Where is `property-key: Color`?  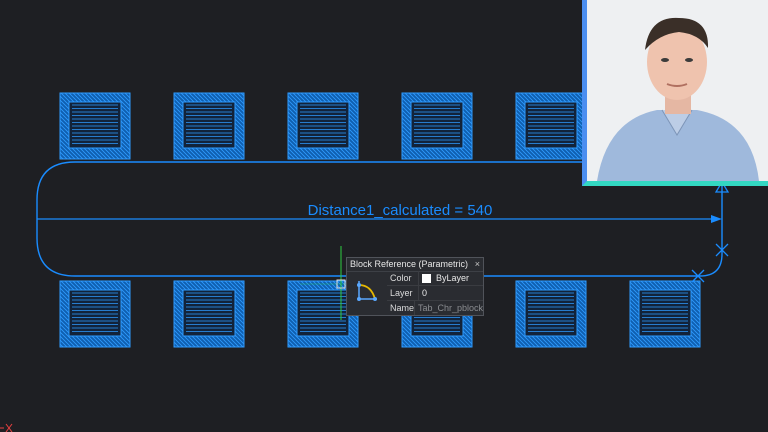
property-key: Color is located at coordinates (403, 278).